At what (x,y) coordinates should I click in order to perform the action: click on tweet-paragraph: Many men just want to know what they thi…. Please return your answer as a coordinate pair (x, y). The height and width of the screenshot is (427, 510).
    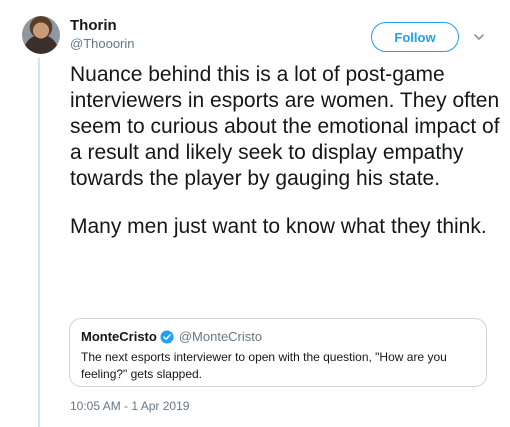
    Looking at the image, I should click on (278, 226).